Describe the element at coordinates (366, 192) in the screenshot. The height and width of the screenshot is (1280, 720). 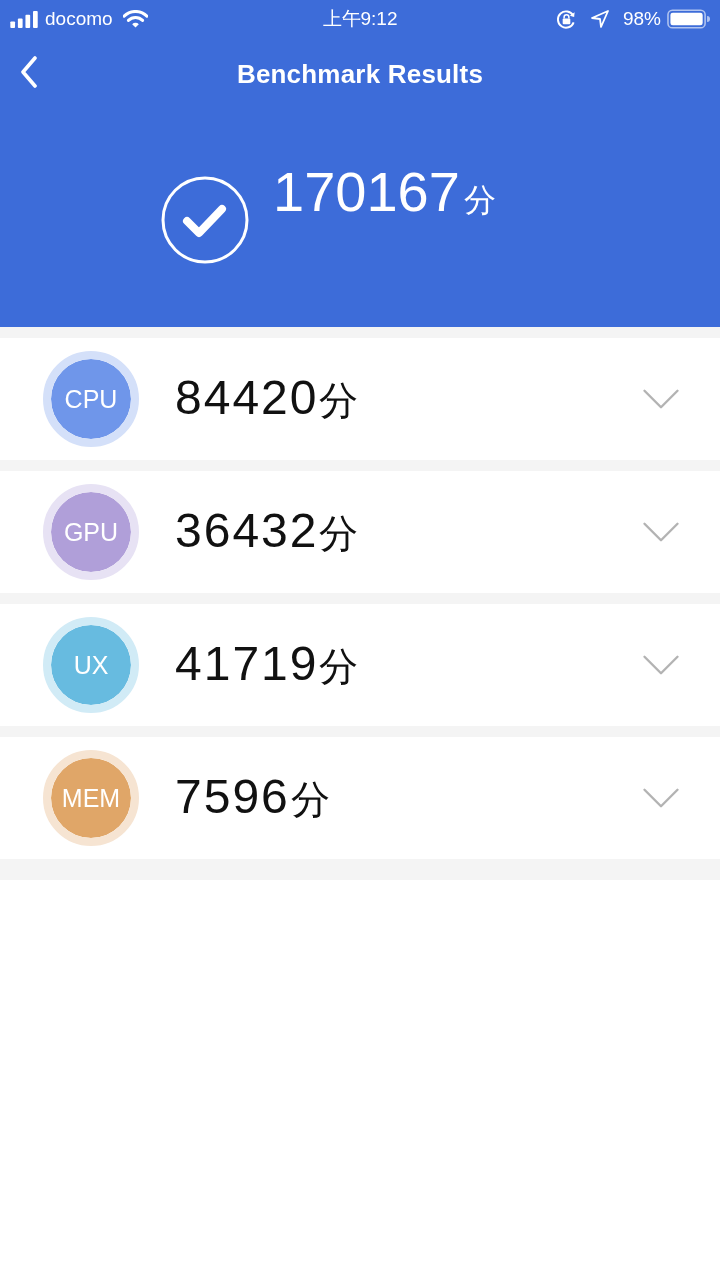
I see `total-score: 170167` at that location.